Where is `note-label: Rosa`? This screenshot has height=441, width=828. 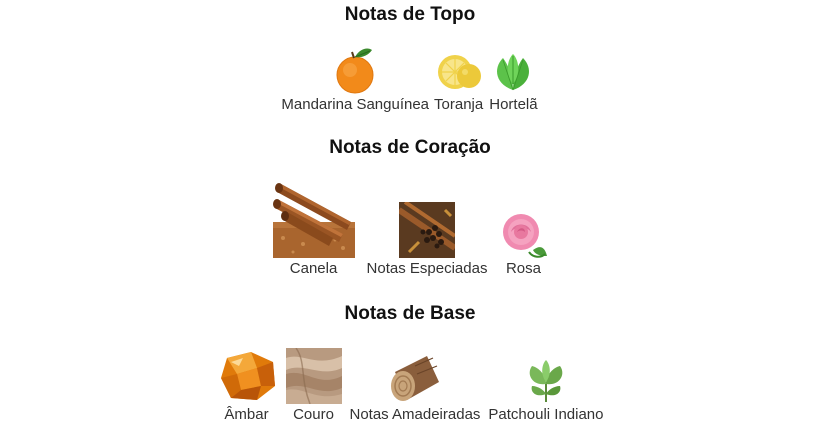 note-label: Rosa is located at coordinates (523, 268).